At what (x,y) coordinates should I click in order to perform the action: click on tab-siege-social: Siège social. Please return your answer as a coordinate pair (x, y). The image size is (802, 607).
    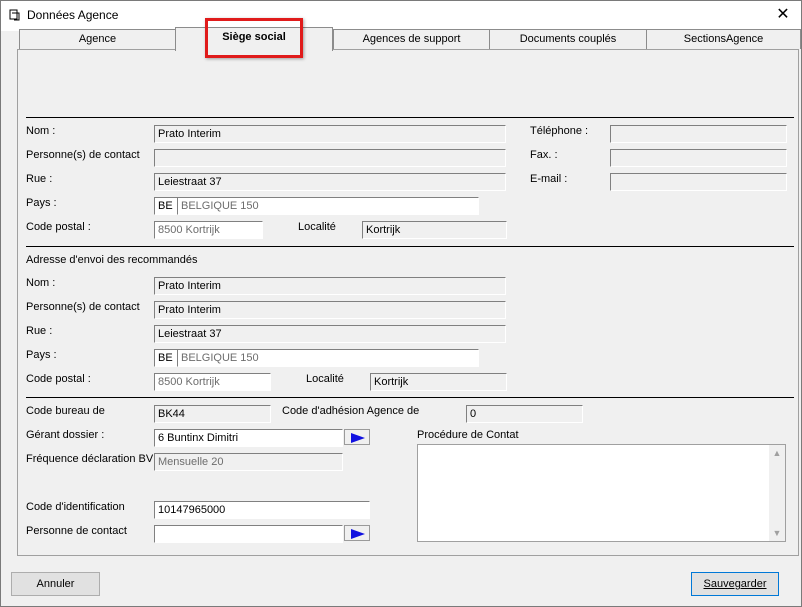
    Looking at the image, I should click on (254, 39).